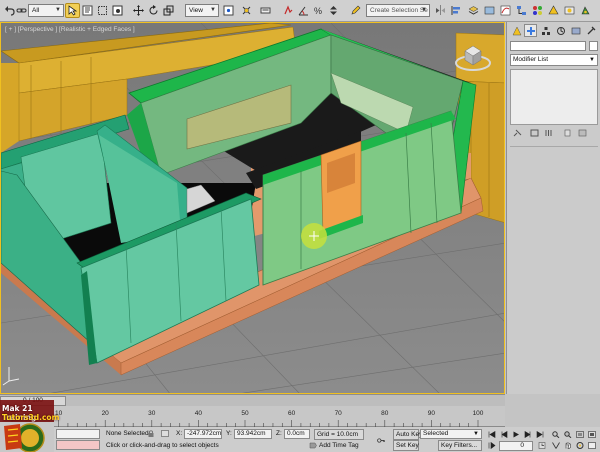 The image size is (600, 452). What do you see at coordinates (545, 30) in the screenshot?
I see `tab-hierarchy` at bounding box center [545, 30].